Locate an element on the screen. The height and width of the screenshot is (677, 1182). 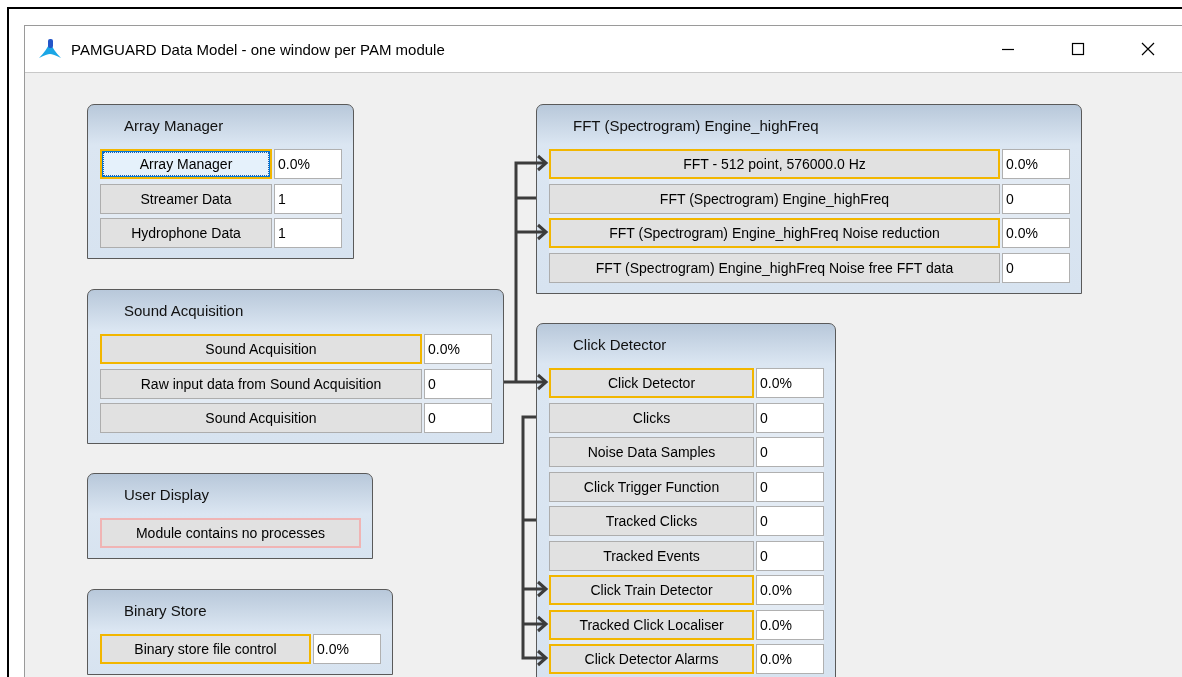
process-button: Click Detector Alarms is located at coordinates (651, 659).